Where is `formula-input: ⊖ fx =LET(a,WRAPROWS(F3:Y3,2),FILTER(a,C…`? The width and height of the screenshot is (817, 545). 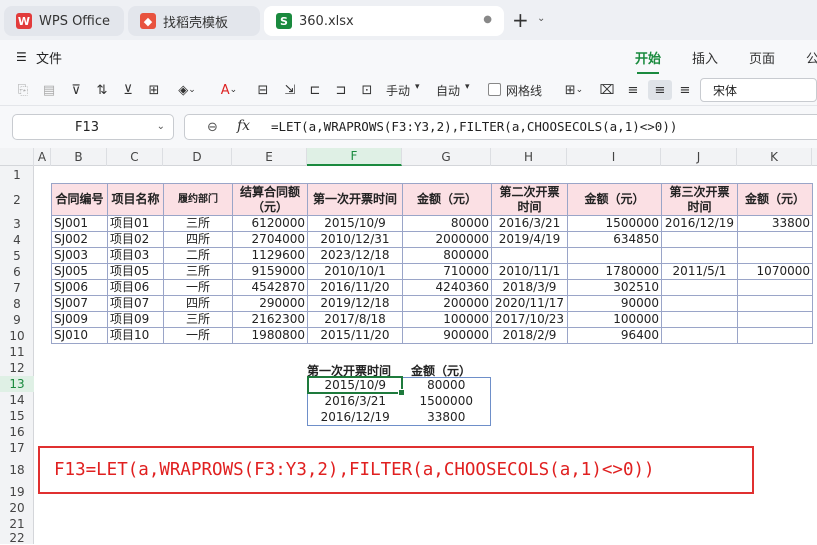 formula-input: ⊖ fx =LET(a,WRAPROWS(F3:Y3,2),FILTER(a,C… is located at coordinates (500, 127).